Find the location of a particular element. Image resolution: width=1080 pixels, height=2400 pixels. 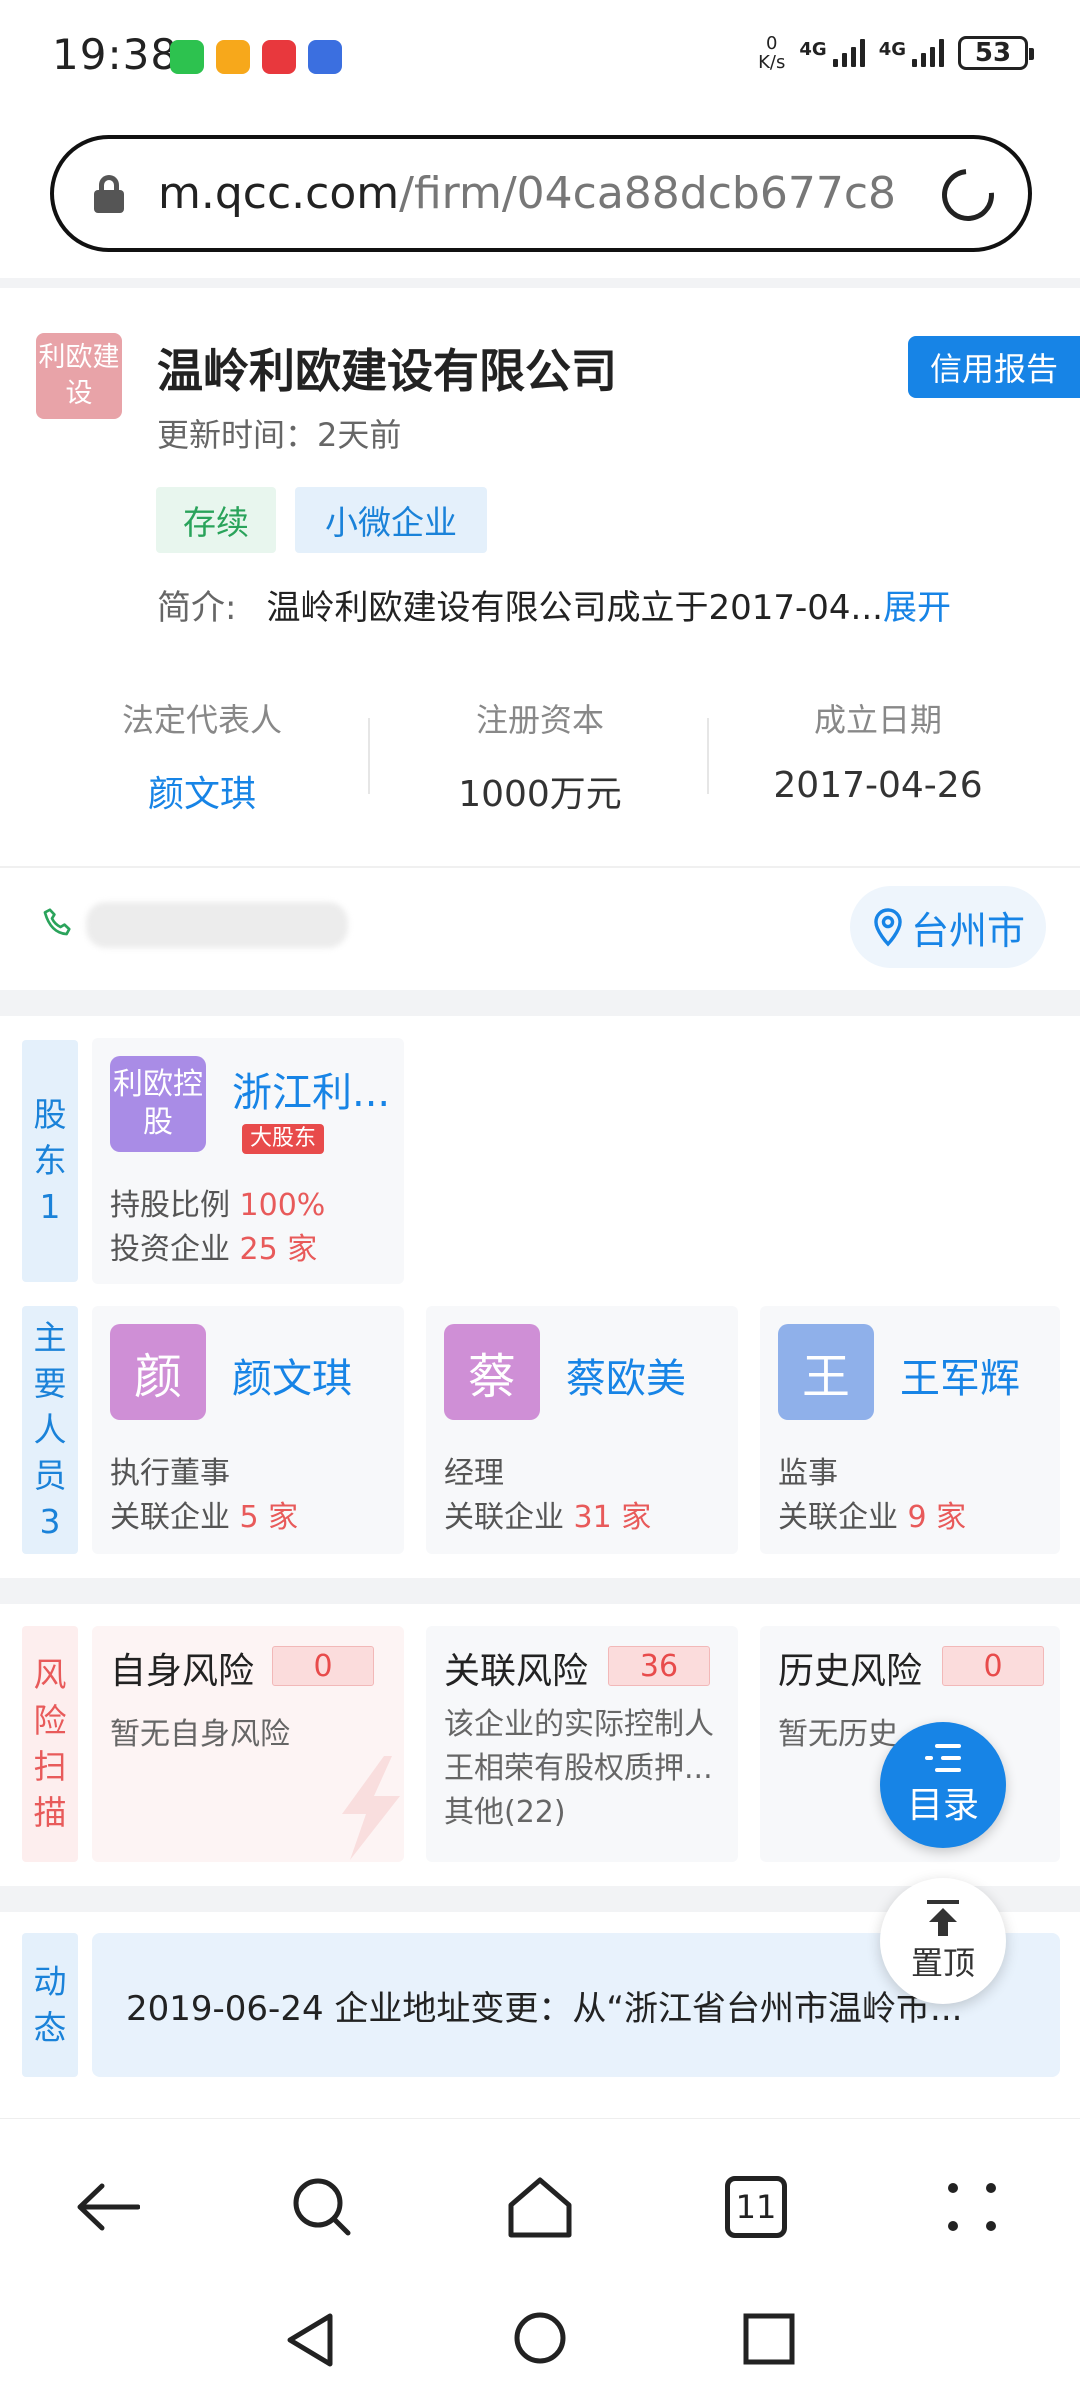

shareholders-label: 股东1 is located at coordinates (50, 1161).